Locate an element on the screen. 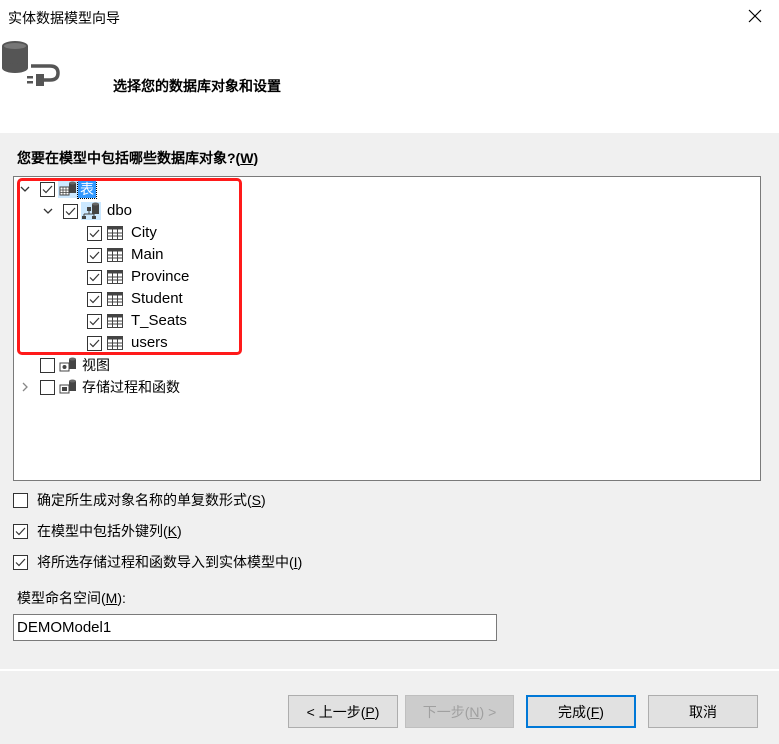  close-icon is located at coordinates (755, 16).